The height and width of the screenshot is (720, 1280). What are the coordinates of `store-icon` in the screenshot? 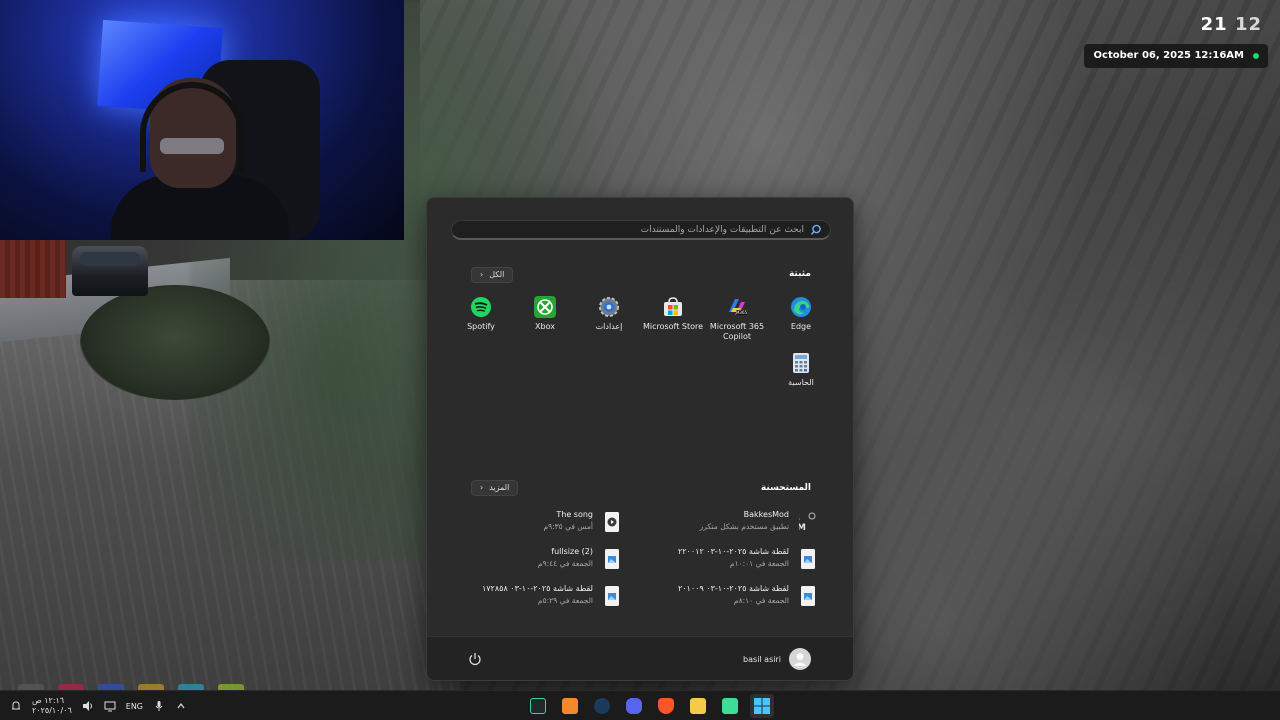 It's located at (673, 307).